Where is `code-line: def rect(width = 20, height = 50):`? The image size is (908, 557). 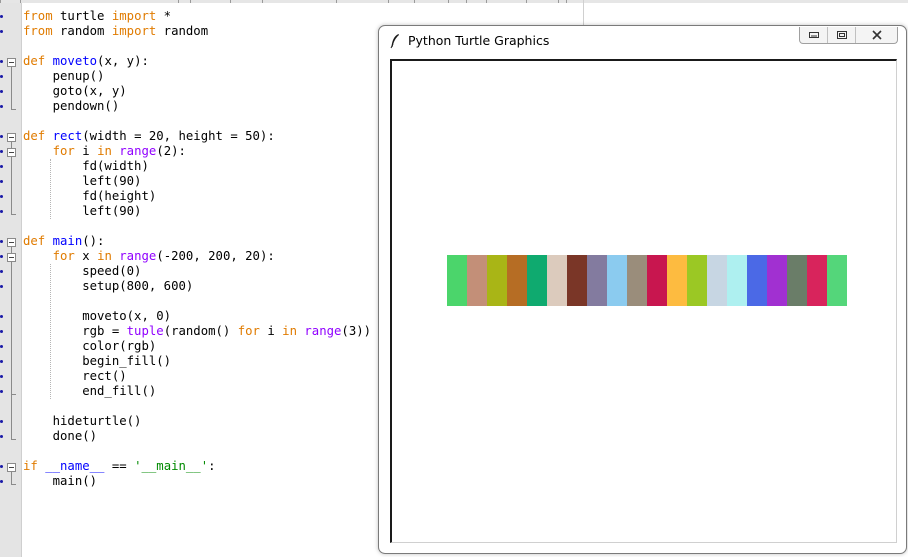 code-line: def rect(width = 20, height = 50): is located at coordinates (149, 136).